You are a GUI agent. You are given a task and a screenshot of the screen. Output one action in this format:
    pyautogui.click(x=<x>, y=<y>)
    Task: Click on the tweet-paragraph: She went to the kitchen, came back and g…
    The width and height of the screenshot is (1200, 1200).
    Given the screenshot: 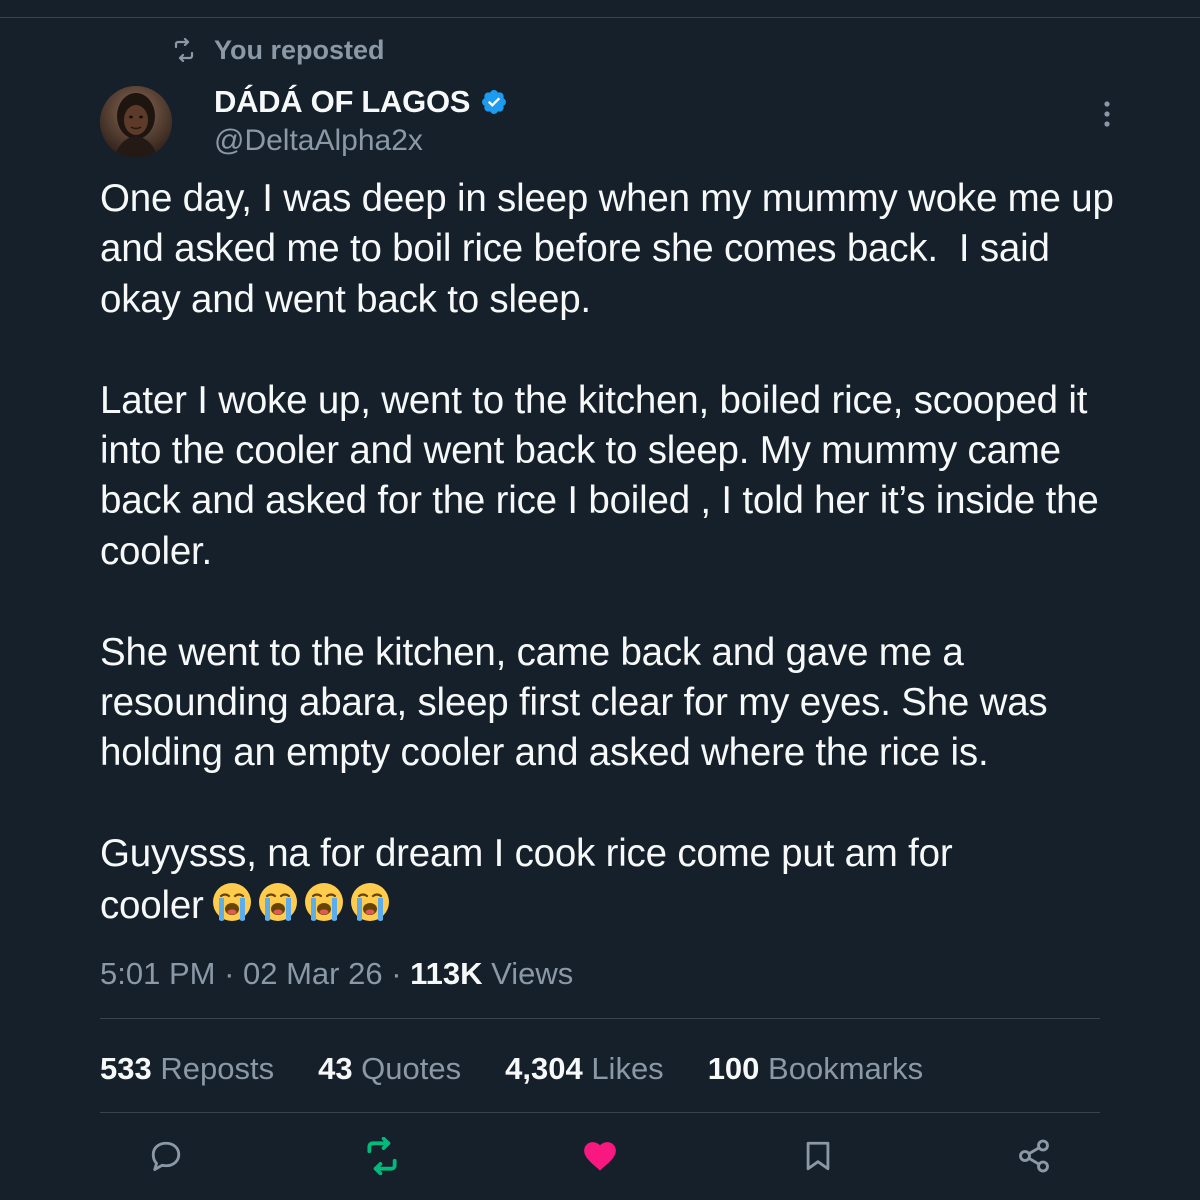 What is the action you would take?
    pyautogui.click(x=579, y=702)
    